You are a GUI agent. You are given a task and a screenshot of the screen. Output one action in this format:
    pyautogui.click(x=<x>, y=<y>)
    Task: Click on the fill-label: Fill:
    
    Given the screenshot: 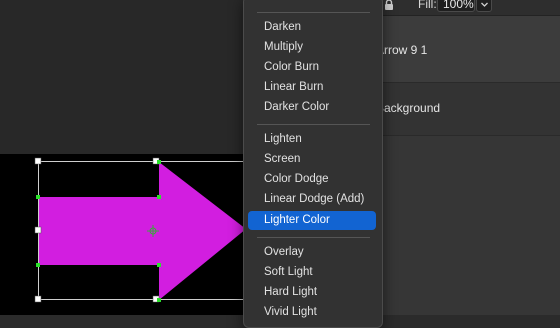 What is the action you would take?
    pyautogui.click(x=427, y=5)
    